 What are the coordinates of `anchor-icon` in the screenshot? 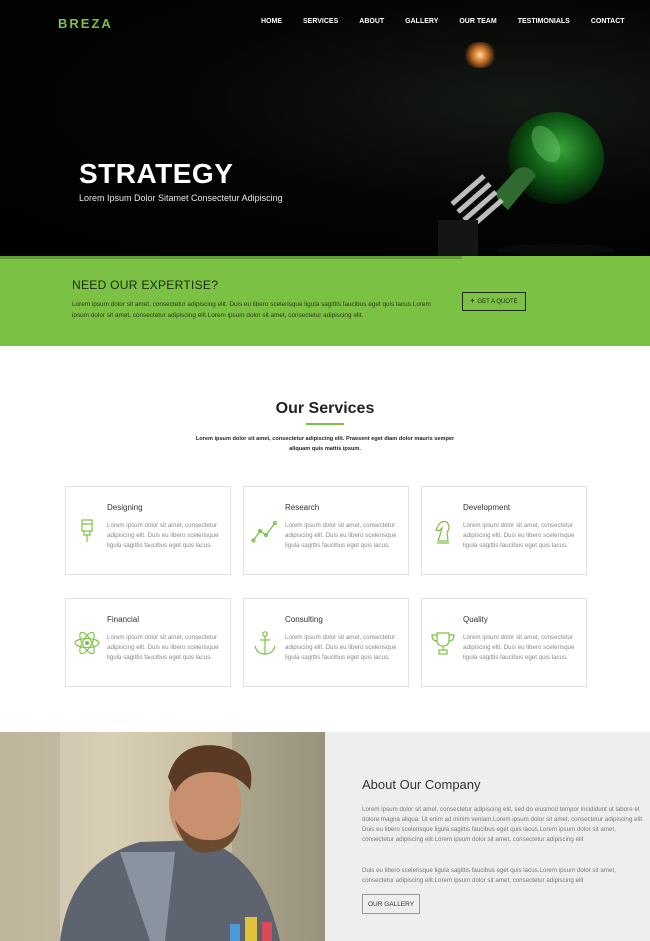 It's located at (265, 643).